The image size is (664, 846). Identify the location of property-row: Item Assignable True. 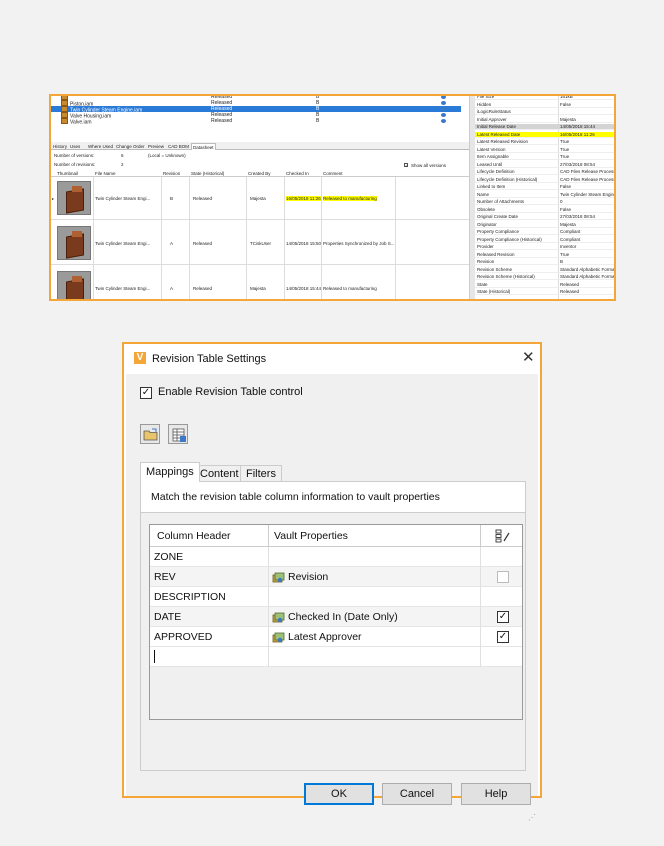
(544, 157).